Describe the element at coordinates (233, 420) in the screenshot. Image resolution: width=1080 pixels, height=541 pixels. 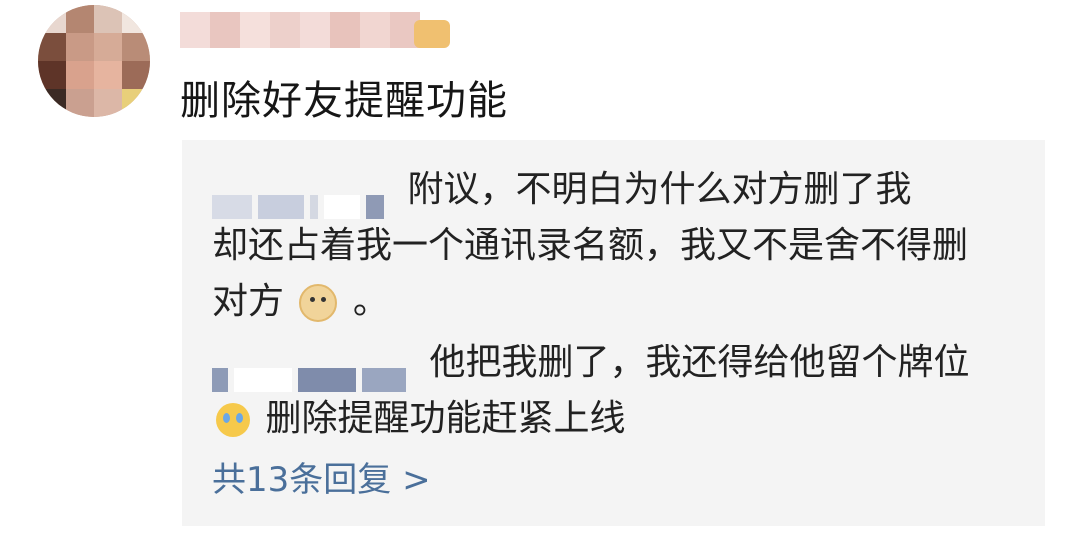
I see `crying-face-icon` at that location.